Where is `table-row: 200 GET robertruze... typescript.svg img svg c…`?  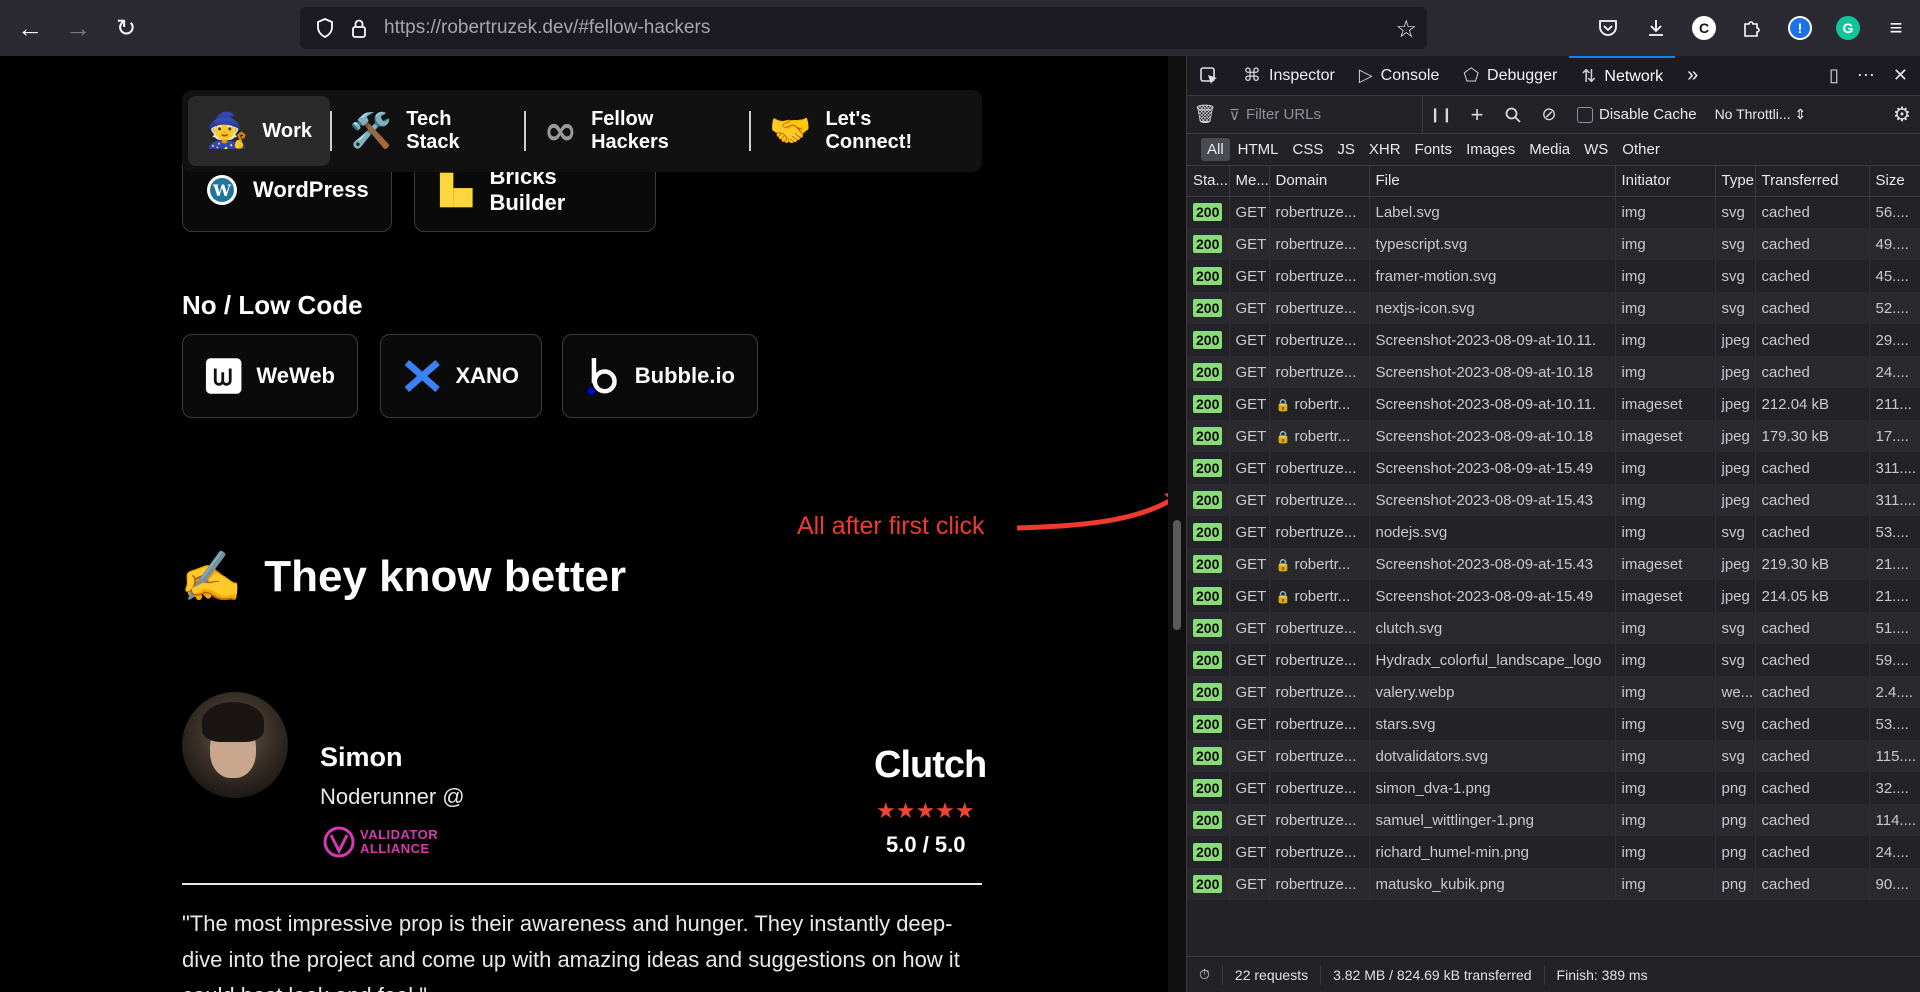
table-row: 200 GET robertruze... typescript.svg img svg c… is located at coordinates (1553, 244).